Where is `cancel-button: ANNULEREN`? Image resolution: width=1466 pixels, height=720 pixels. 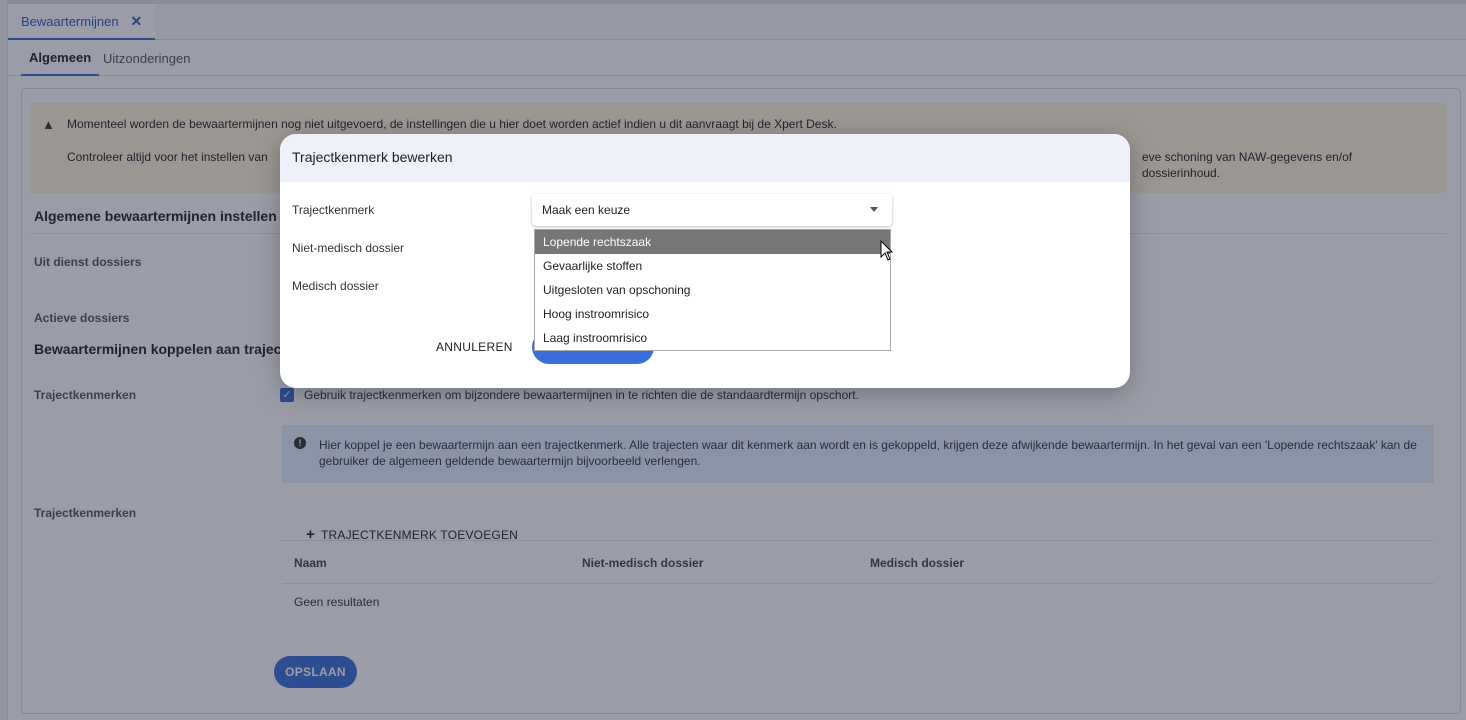 cancel-button: ANNULEREN is located at coordinates (474, 347).